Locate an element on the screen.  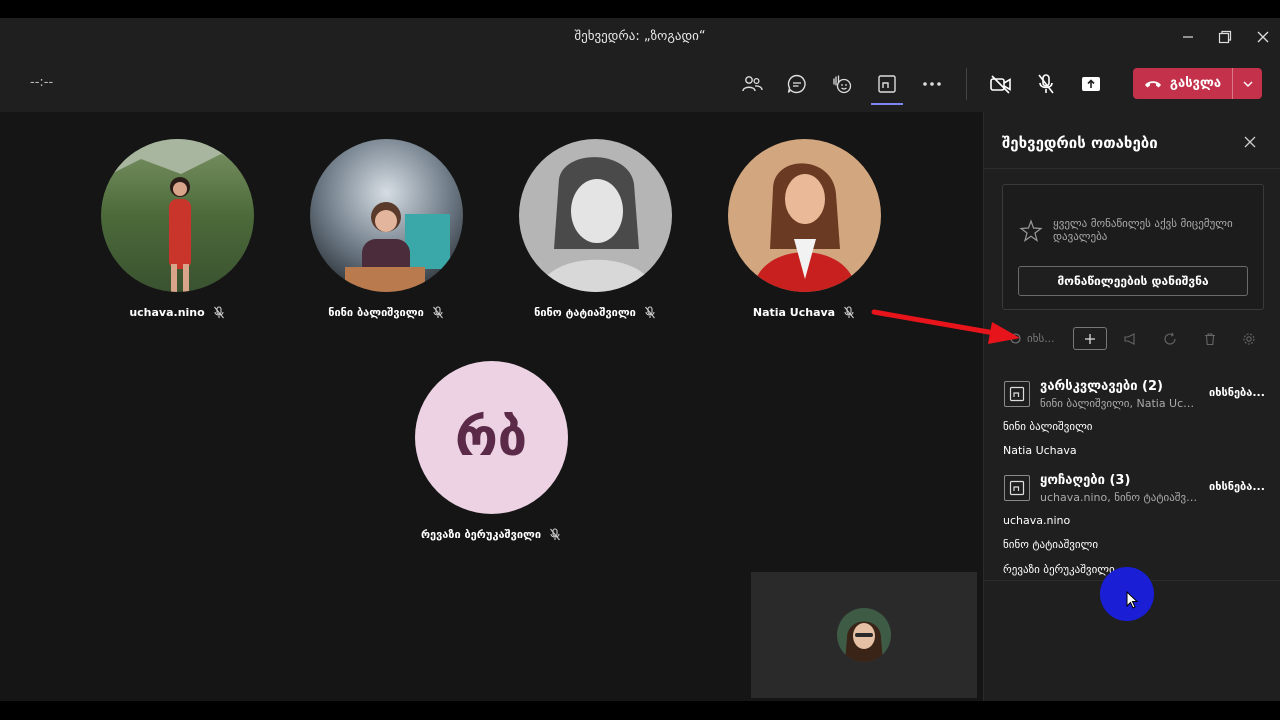
more-options-button is located at coordinates (932, 84).